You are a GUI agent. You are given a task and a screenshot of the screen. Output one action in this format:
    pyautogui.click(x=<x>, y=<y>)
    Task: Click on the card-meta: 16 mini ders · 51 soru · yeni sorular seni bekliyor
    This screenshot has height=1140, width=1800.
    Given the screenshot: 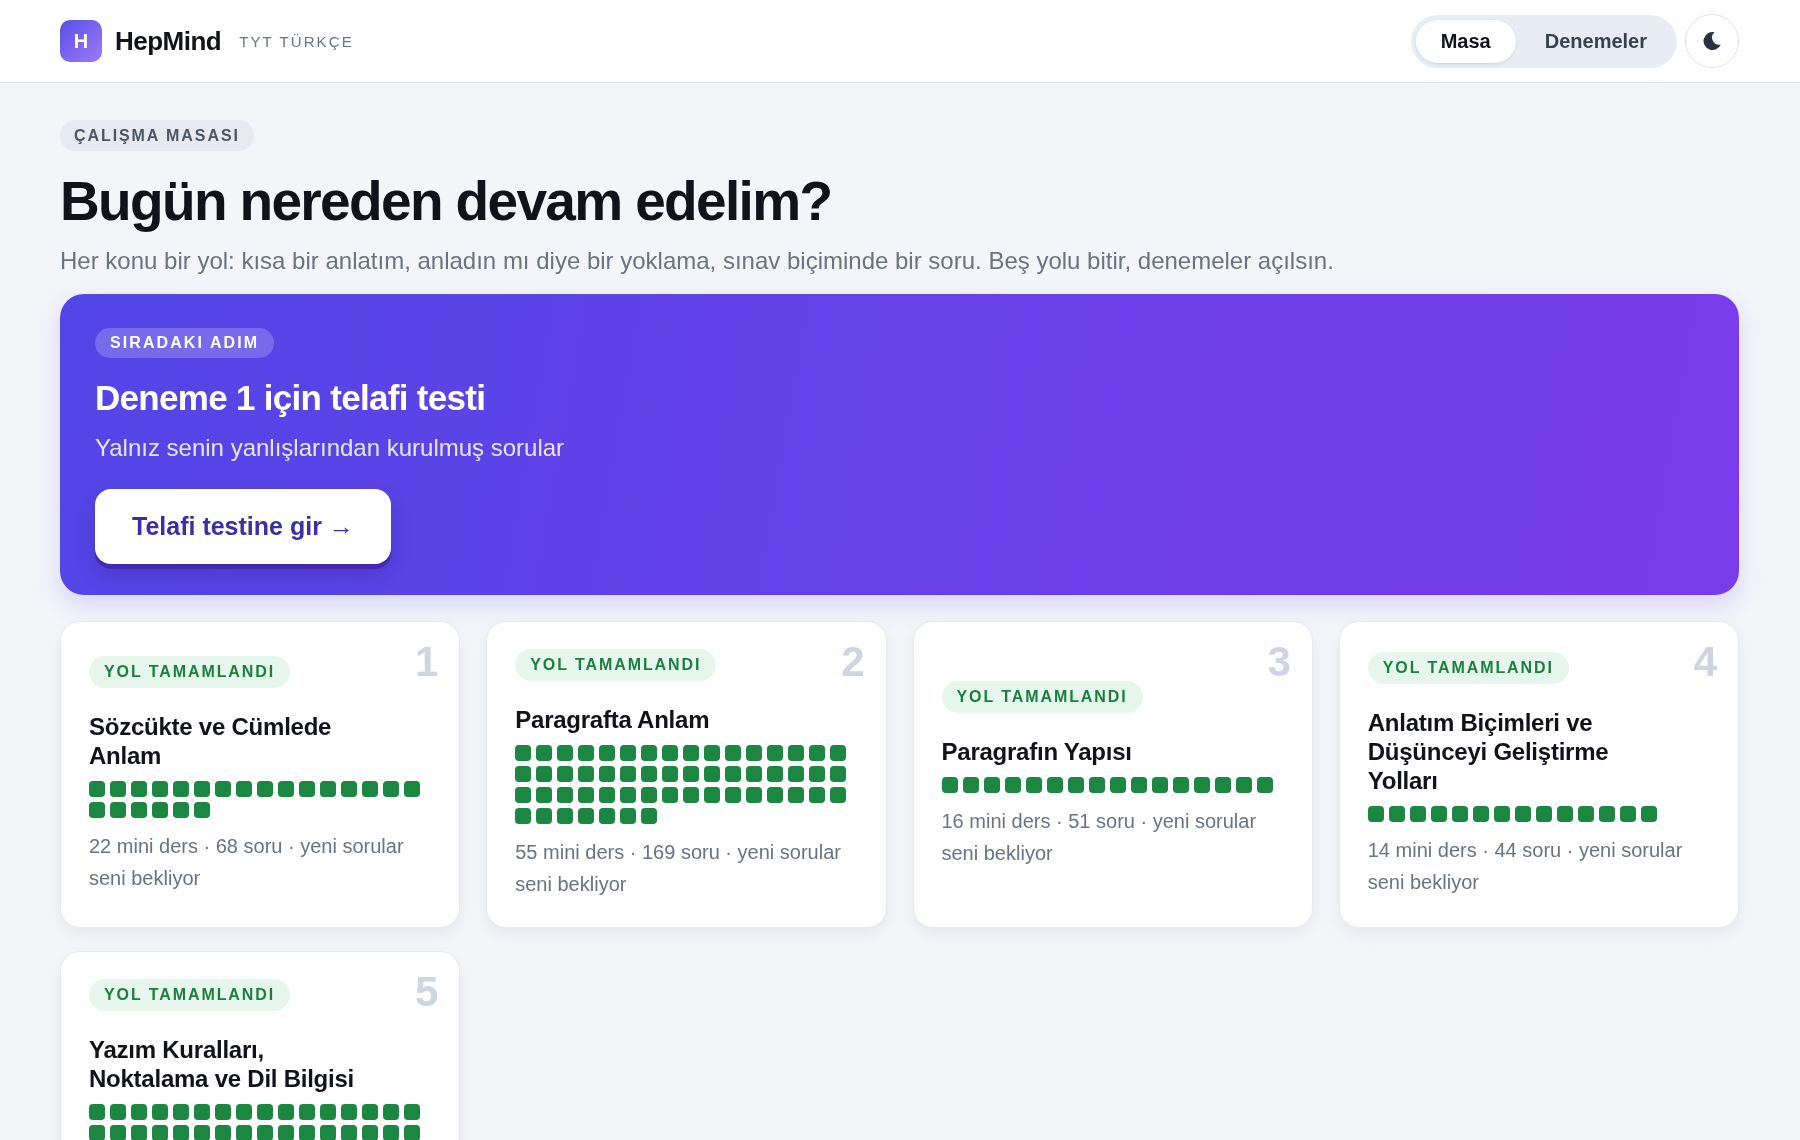 What is the action you would take?
    pyautogui.click(x=1099, y=837)
    